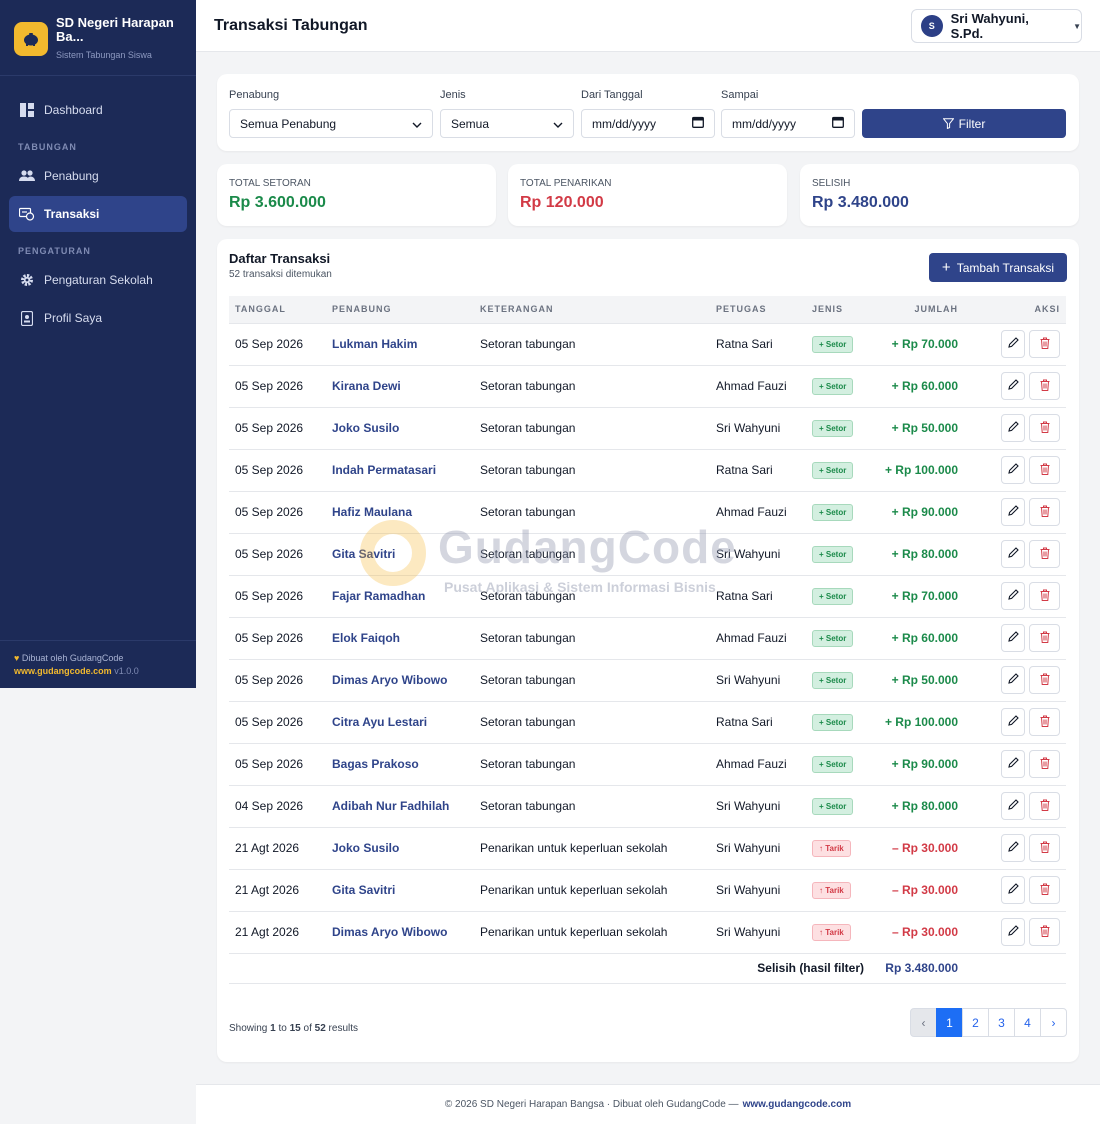 The height and width of the screenshot is (1124, 1100). I want to click on dashboard-icon, so click(27, 110).